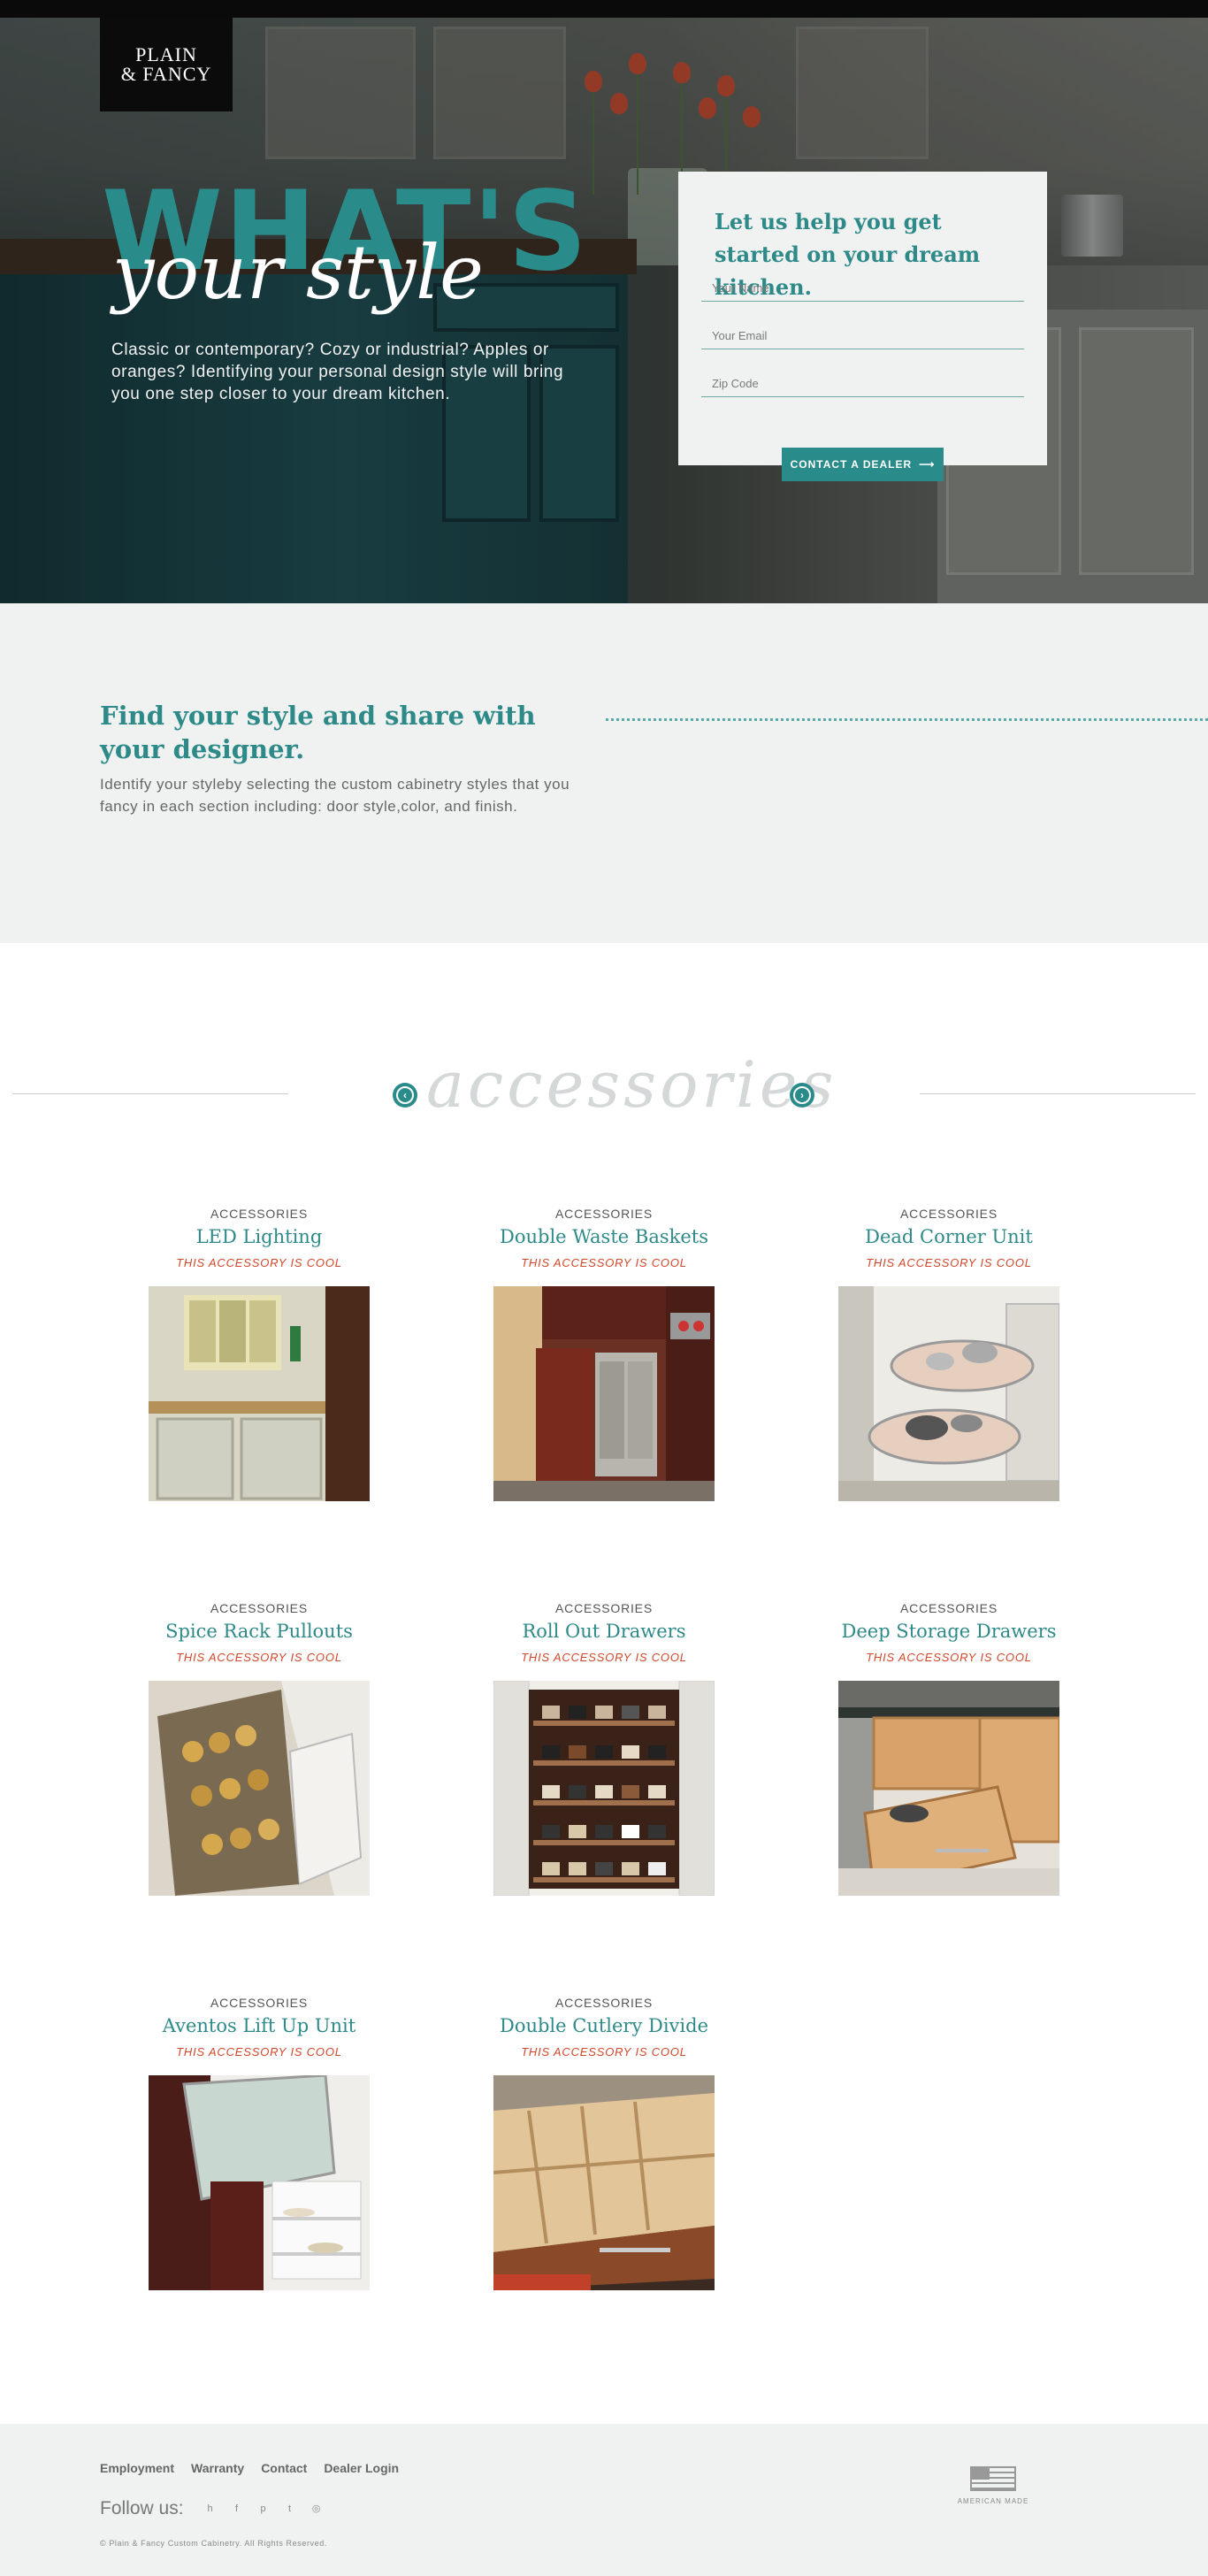 The height and width of the screenshot is (2576, 1208). I want to click on houzz-icon: h, so click(210, 2509).